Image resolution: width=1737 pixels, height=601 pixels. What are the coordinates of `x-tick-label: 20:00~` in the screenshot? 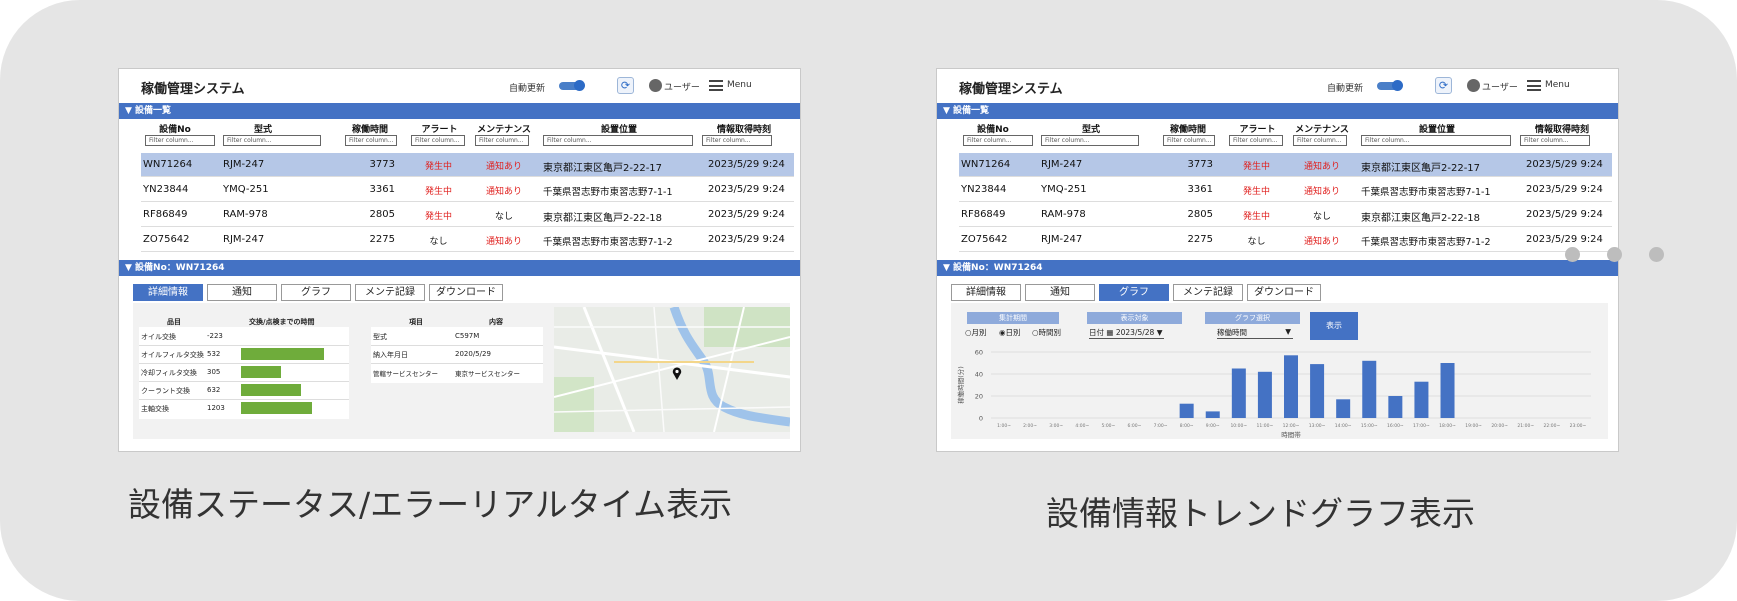 It's located at (1499, 426).